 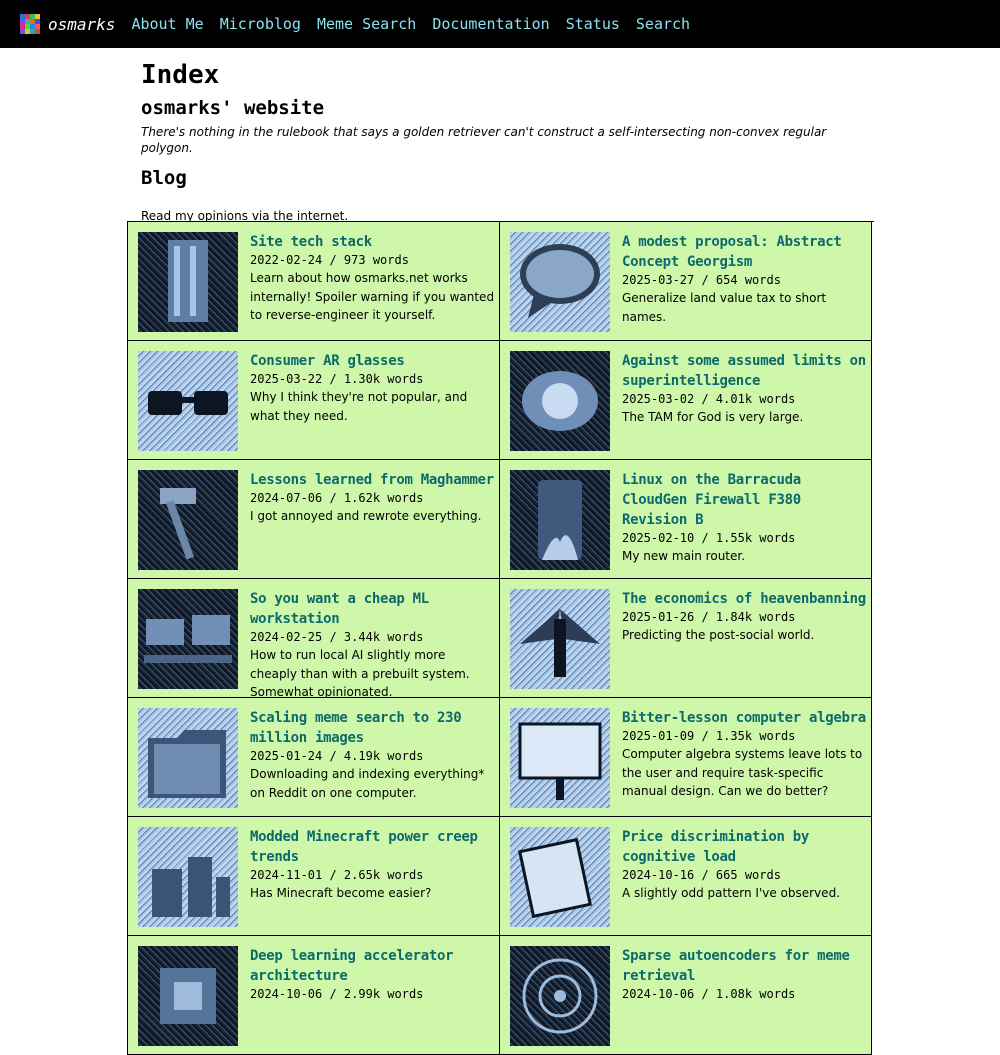 What do you see at coordinates (560, 758) in the screenshot?
I see `whiteboard-thumbnail` at bounding box center [560, 758].